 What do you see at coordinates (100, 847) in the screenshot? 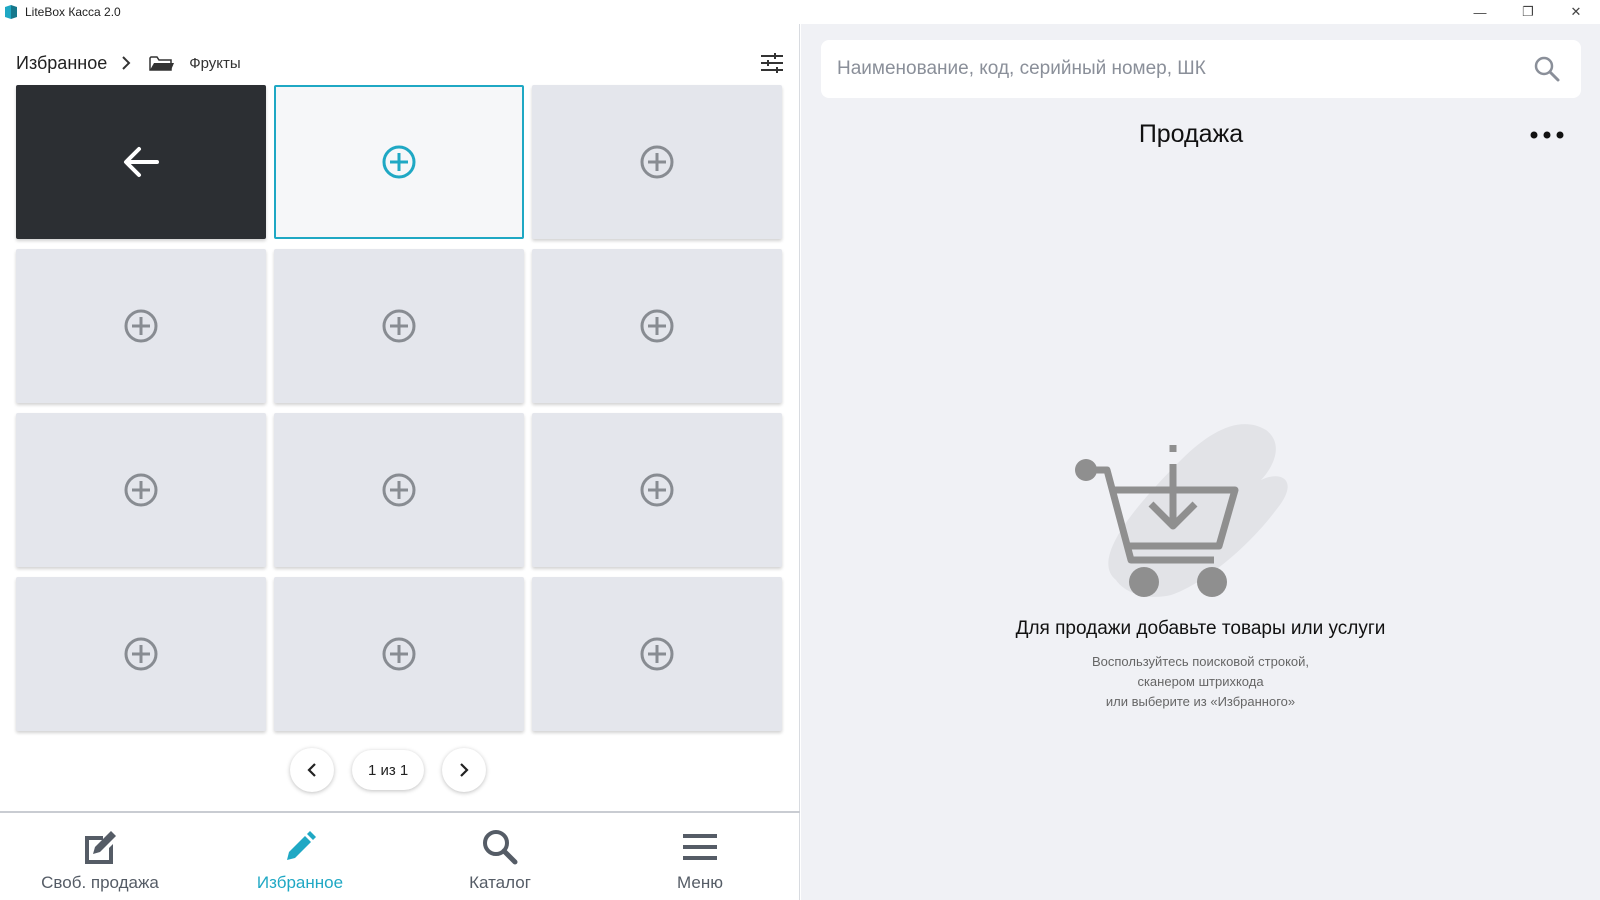
I see `edit-receipt-icon` at bounding box center [100, 847].